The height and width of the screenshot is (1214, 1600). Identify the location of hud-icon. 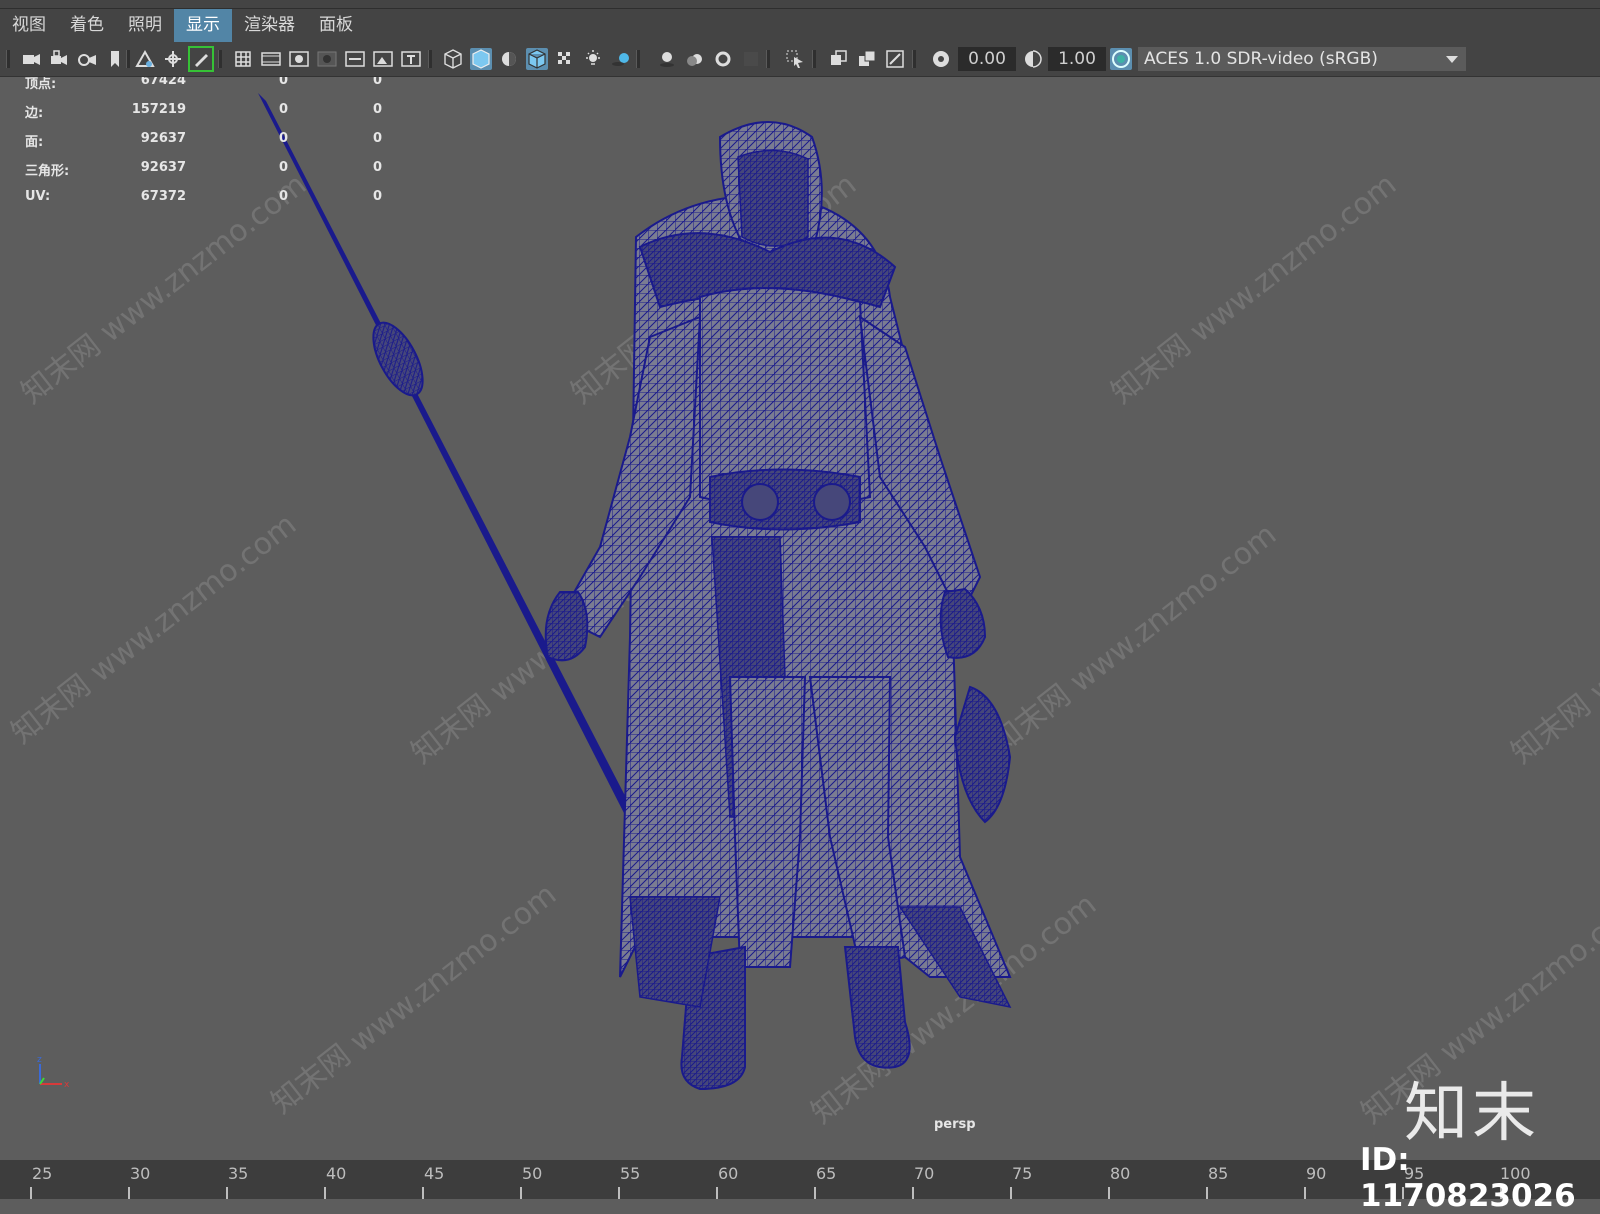
(895, 59).